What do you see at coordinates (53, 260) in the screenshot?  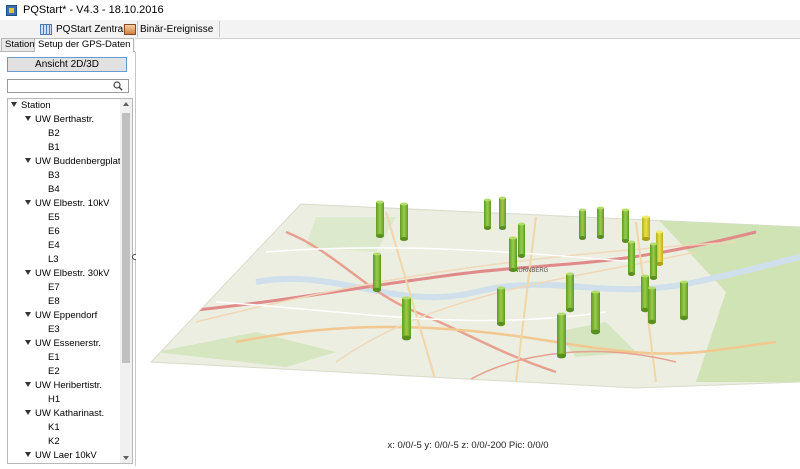 I see `tree-leaf: L3` at bounding box center [53, 260].